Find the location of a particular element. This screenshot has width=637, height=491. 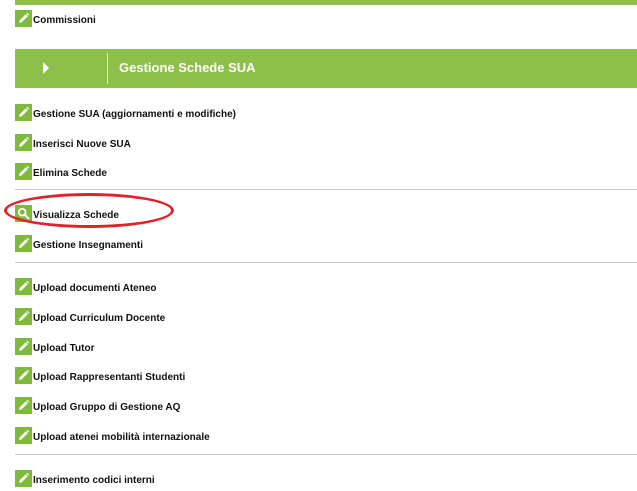

play-arrow-icon is located at coordinates (46, 68).